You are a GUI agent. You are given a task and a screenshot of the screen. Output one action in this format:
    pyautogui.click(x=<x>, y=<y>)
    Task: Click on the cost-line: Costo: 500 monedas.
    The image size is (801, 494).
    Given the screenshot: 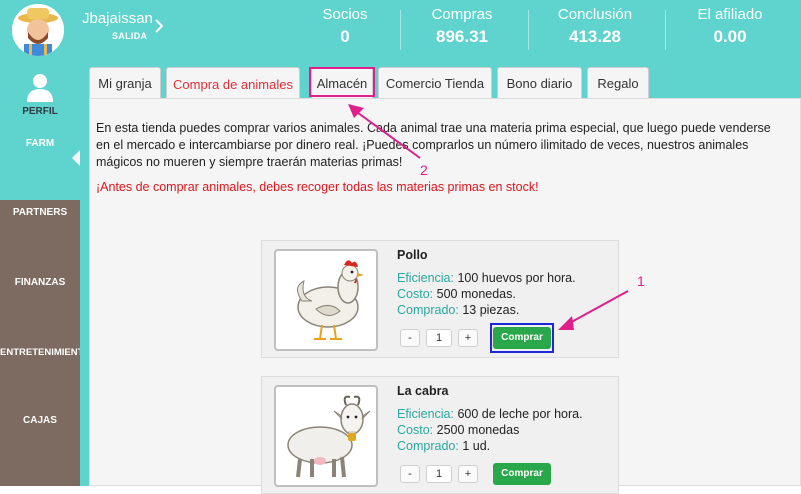 What is the action you would take?
    pyautogui.click(x=456, y=294)
    